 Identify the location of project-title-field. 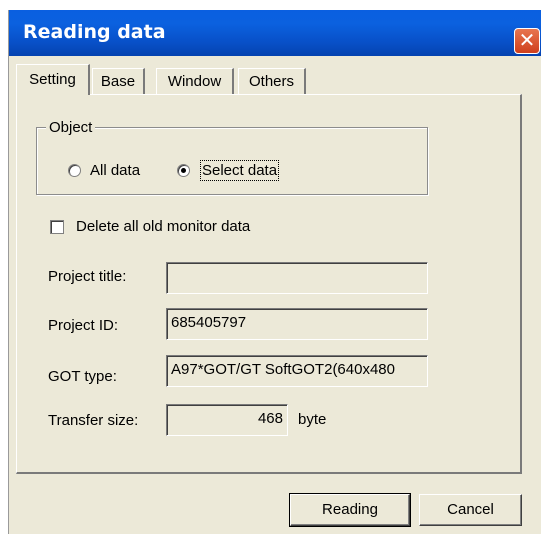
(297, 278).